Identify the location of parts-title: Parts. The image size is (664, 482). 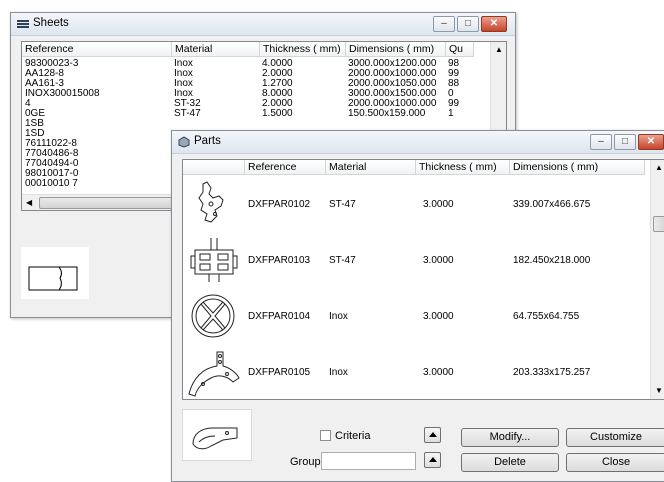
(207, 141).